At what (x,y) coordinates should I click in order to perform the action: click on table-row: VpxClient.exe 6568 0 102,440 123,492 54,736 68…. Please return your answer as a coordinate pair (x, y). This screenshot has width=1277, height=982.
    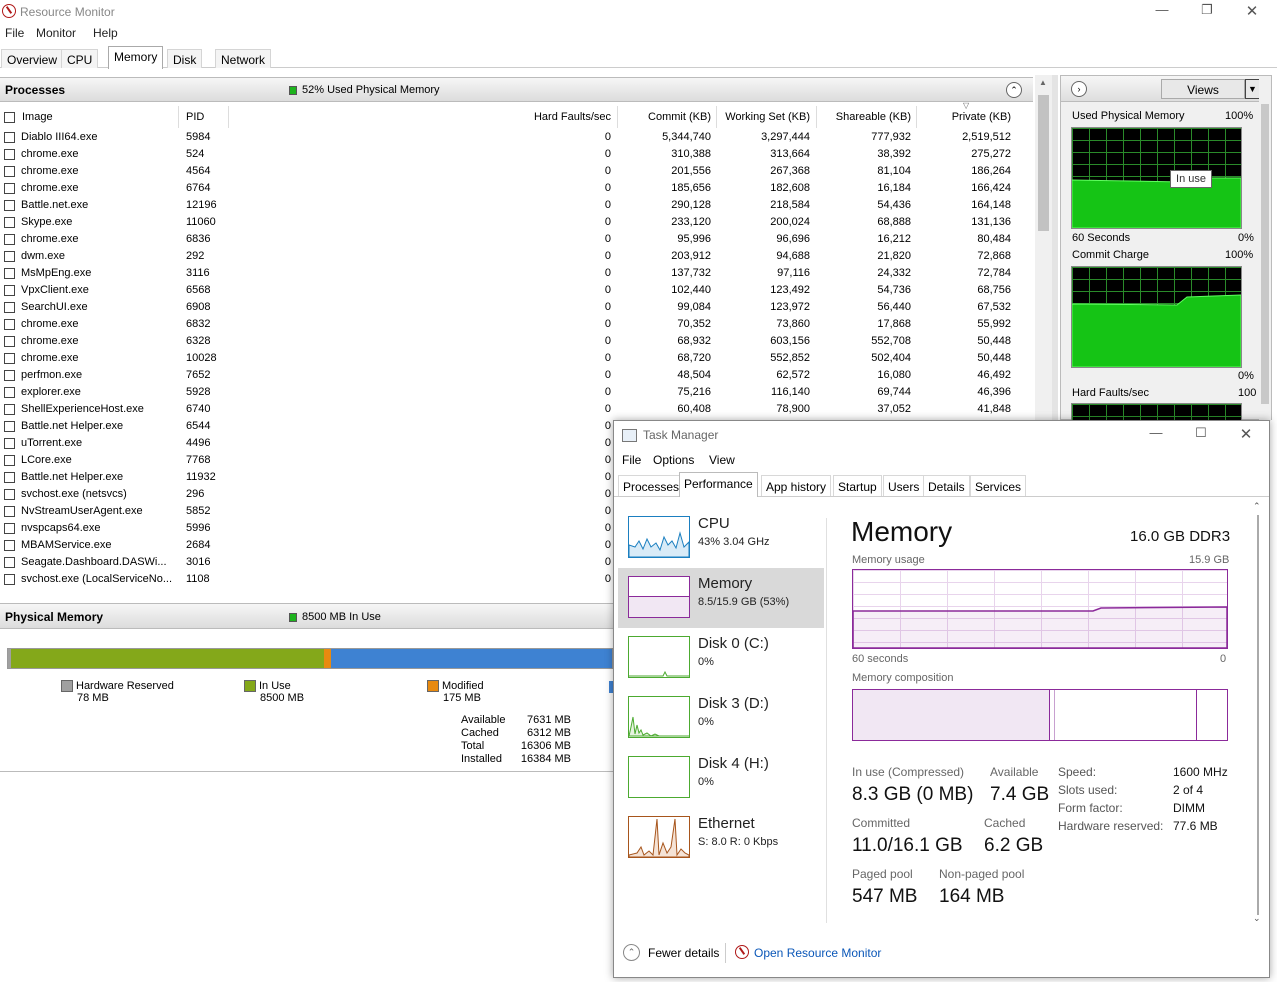
    Looking at the image, I should click on (517, 290).